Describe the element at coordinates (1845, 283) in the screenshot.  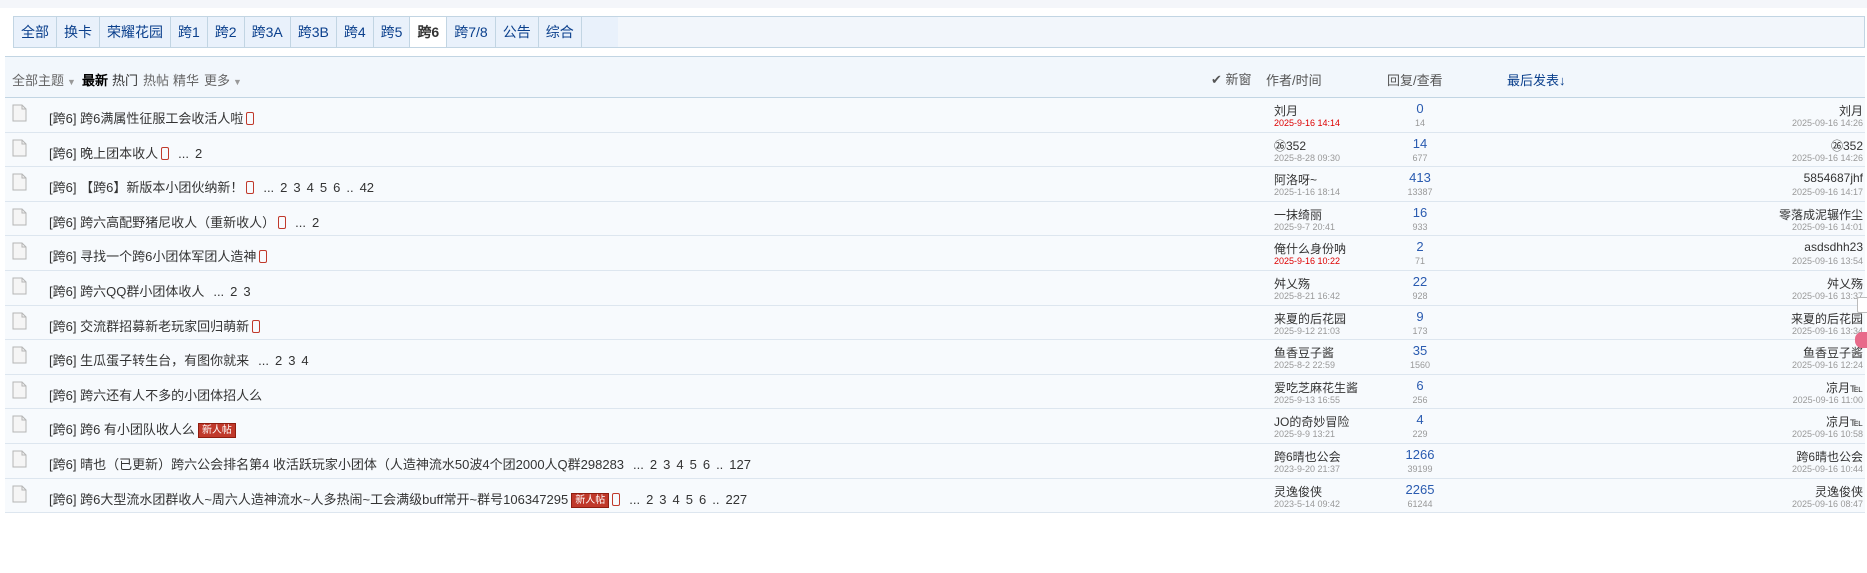
I see `last-poster: 舛乂殇` at that location.